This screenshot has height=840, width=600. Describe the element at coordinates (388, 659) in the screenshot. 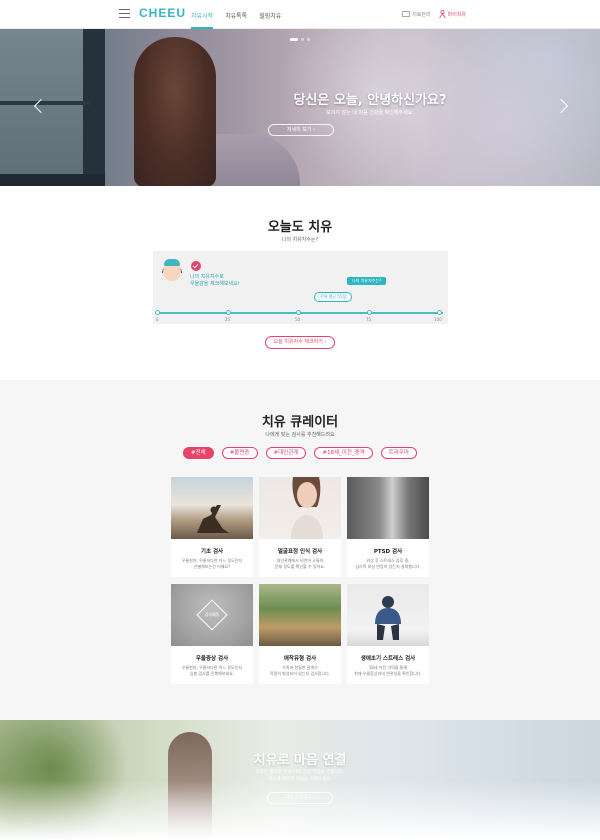

I see `card-title: 생애초기 스트레스 검사` at that location.